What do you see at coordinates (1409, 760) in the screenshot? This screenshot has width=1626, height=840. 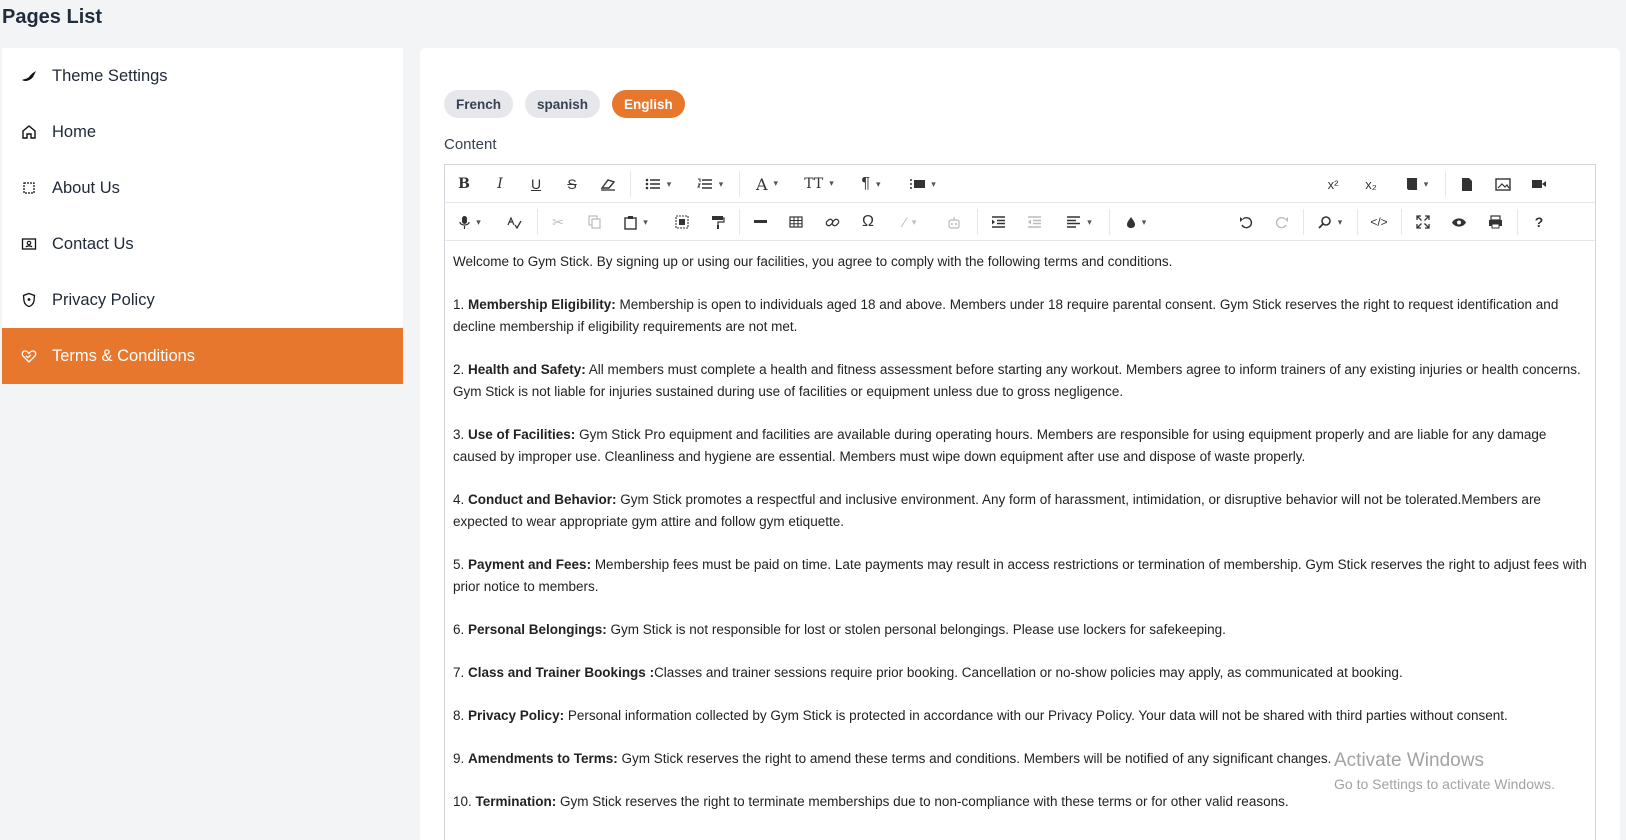 I see `watermark-title: Activate Windows` at bounding box center [1409, 760].